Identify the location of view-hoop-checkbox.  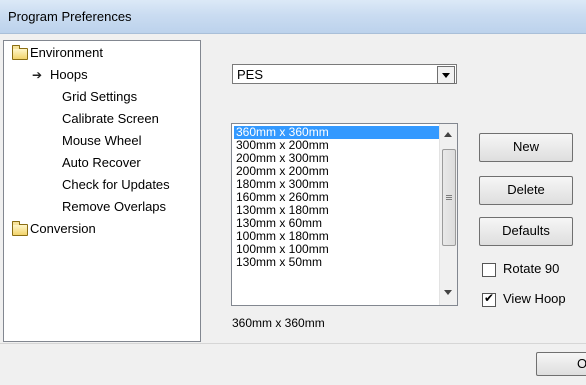
(489, 299).